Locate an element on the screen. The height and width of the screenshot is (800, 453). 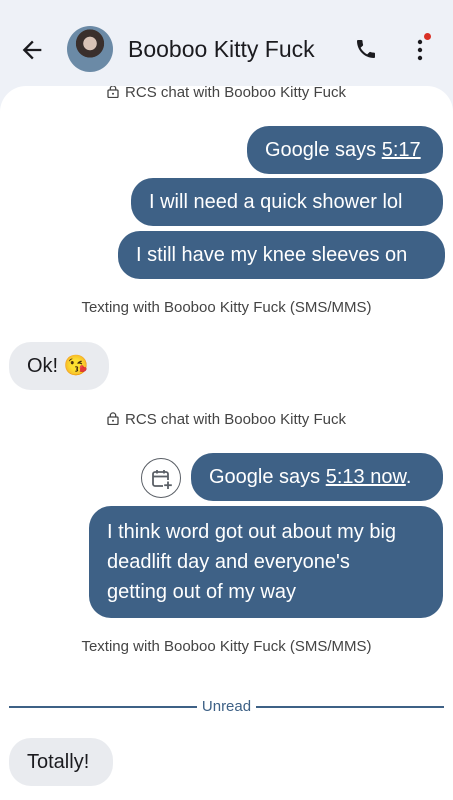
outgoing-message: I still have my knee sleeves on is located at coordinates (281, 255).